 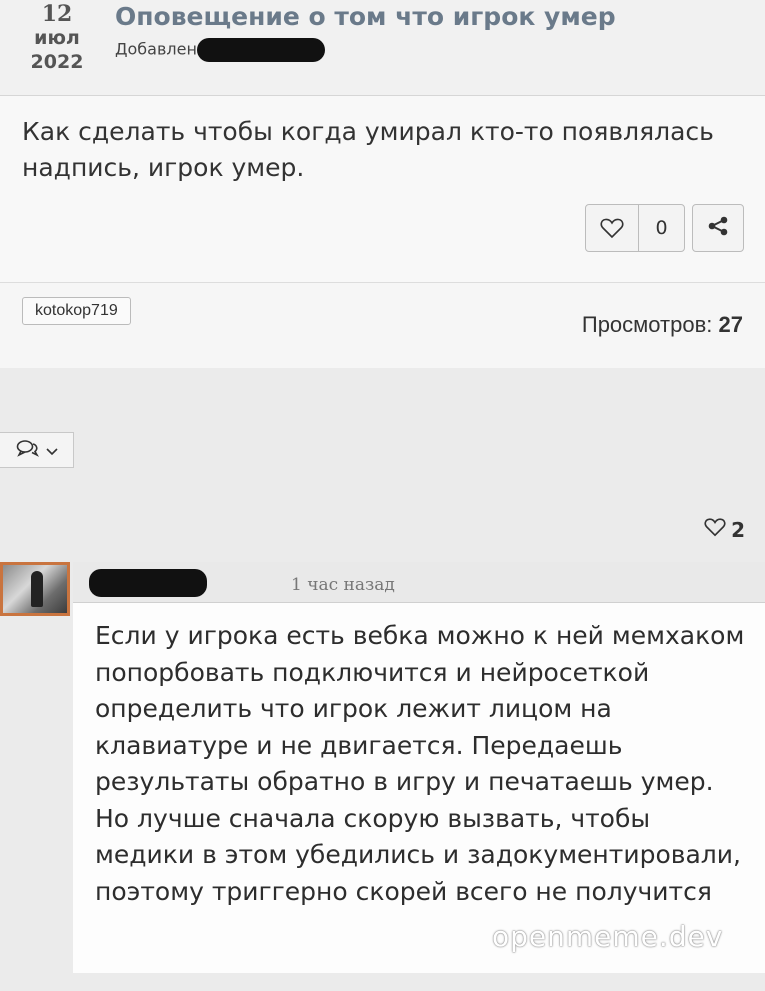 I want to click on redacted-commenter, so click(x=148, y=583).